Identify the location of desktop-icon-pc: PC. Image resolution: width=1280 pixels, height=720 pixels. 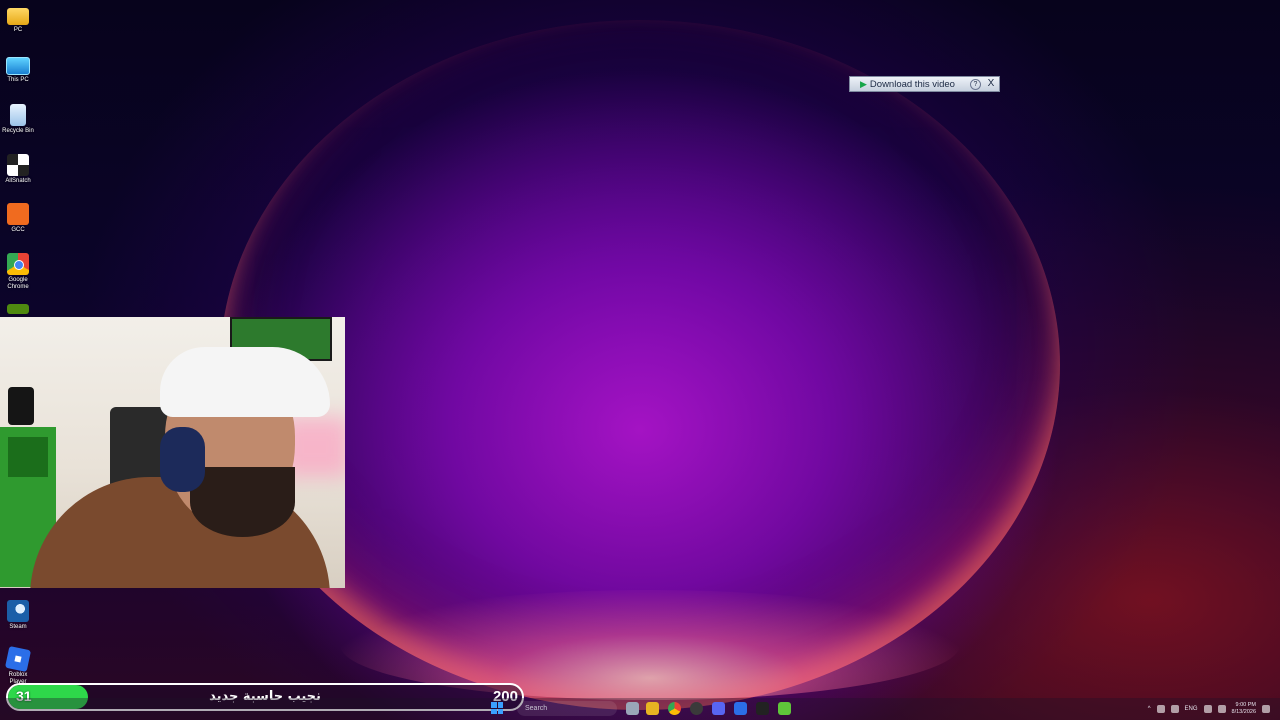
(18, 19).